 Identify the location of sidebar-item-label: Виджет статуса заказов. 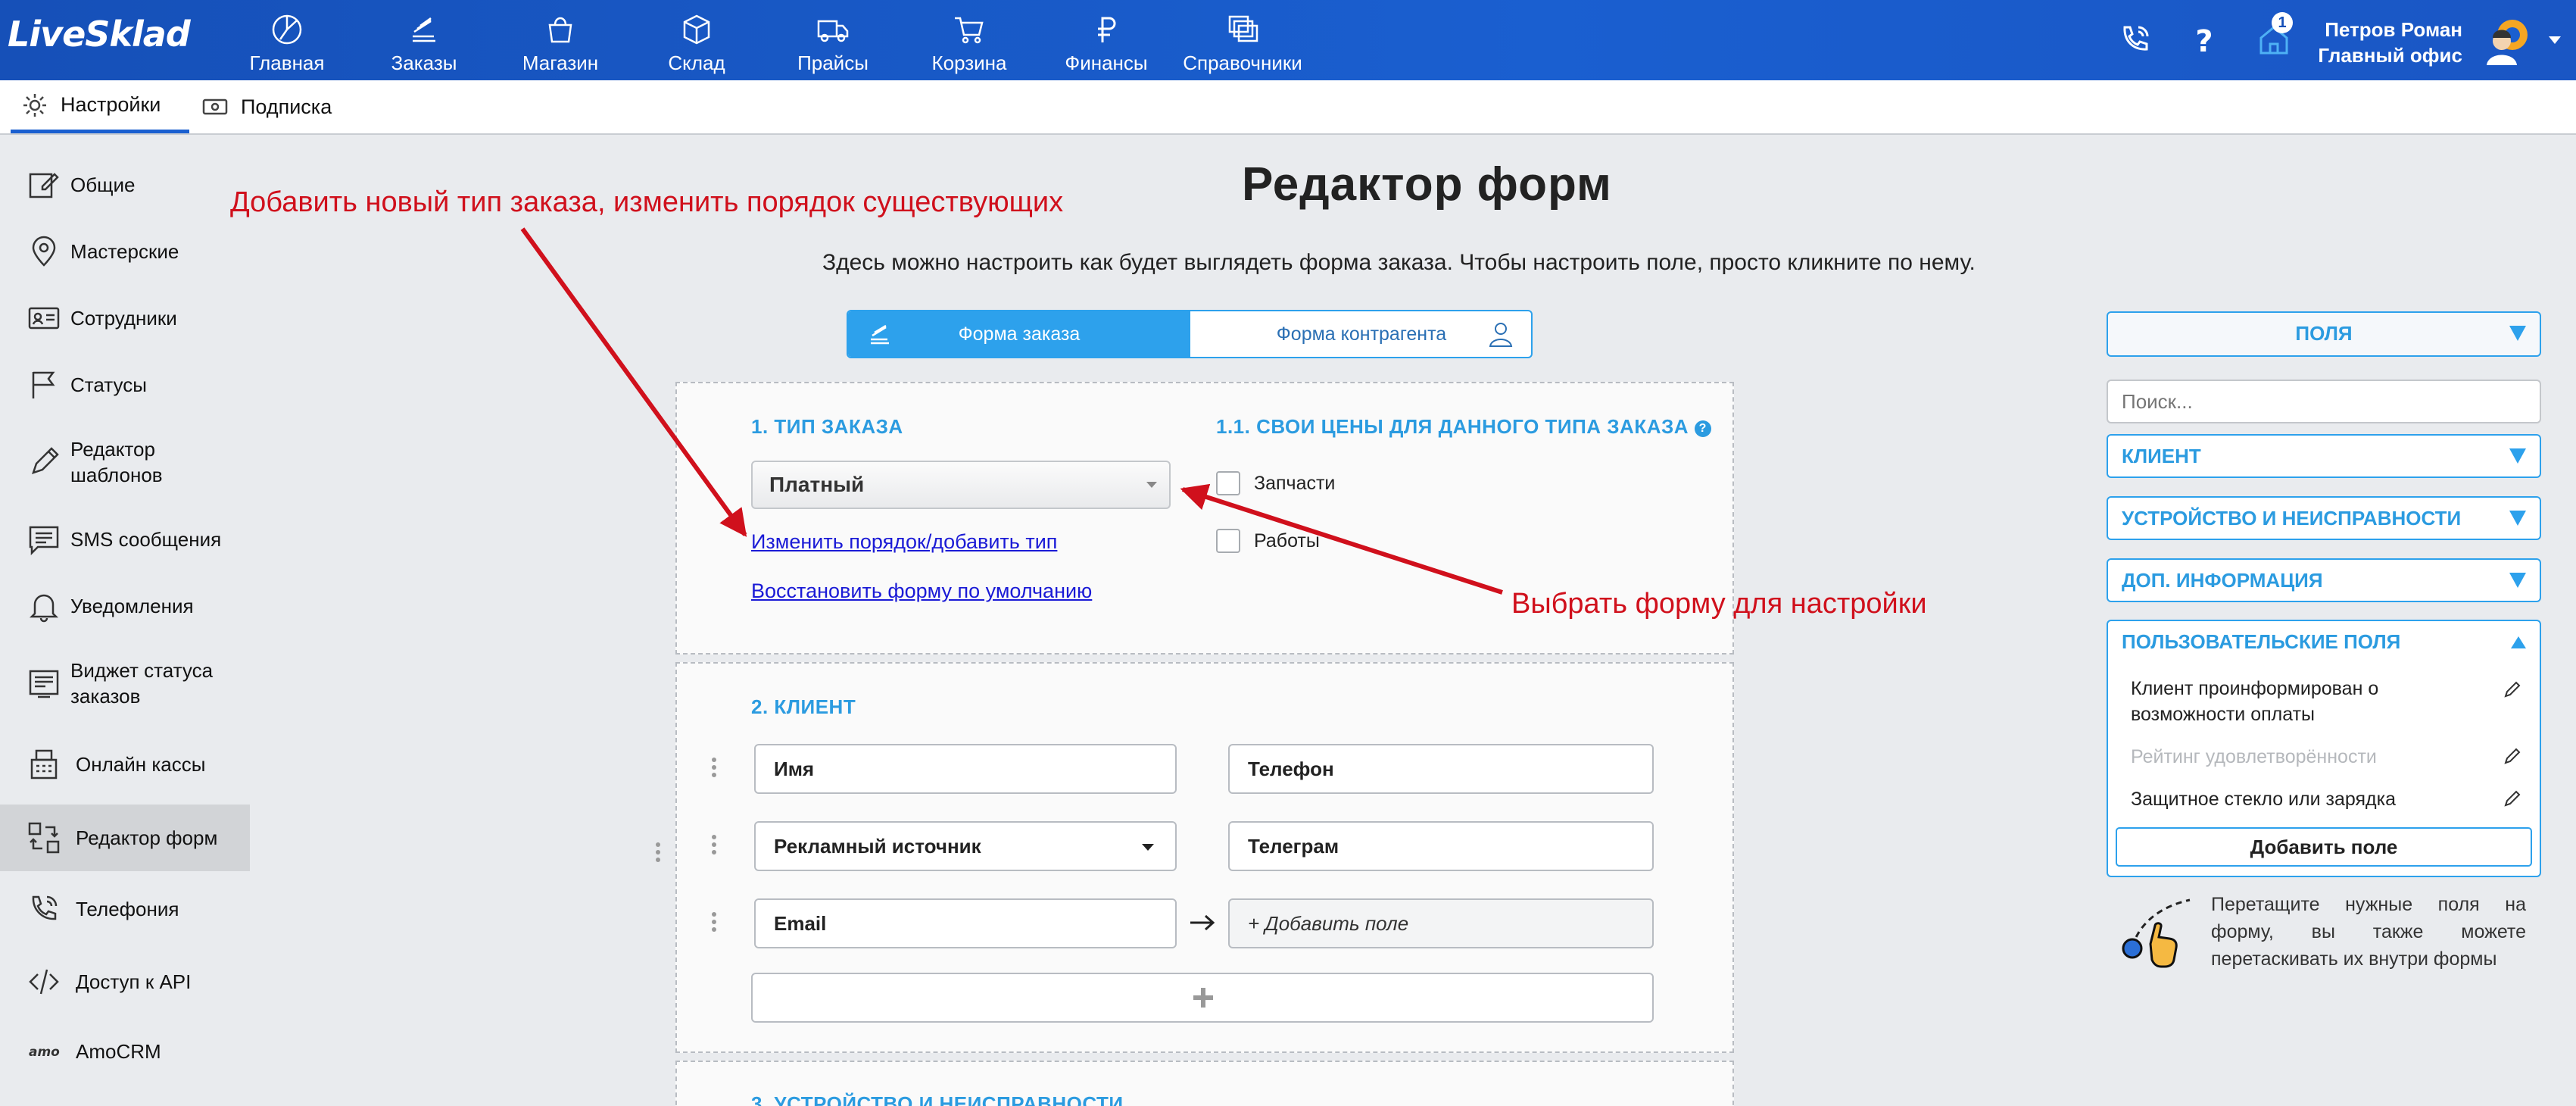
(142, 683).